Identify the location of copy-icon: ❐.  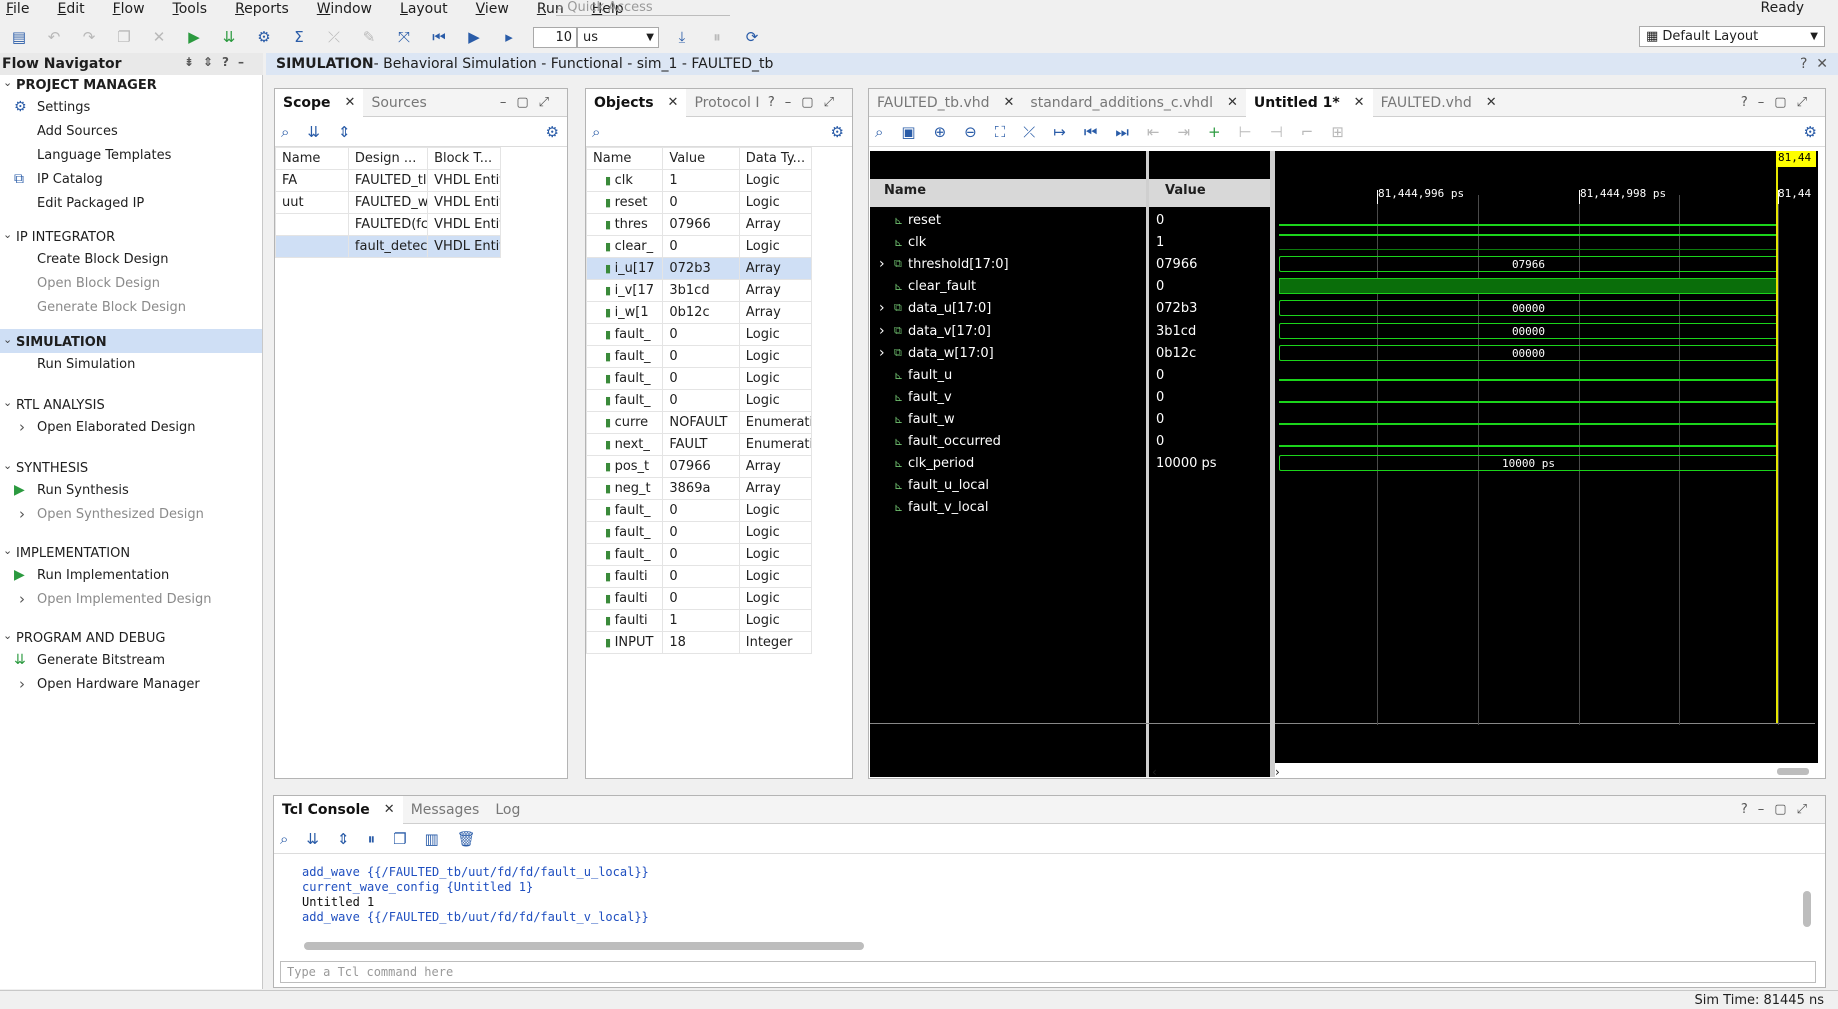
(399, 839).